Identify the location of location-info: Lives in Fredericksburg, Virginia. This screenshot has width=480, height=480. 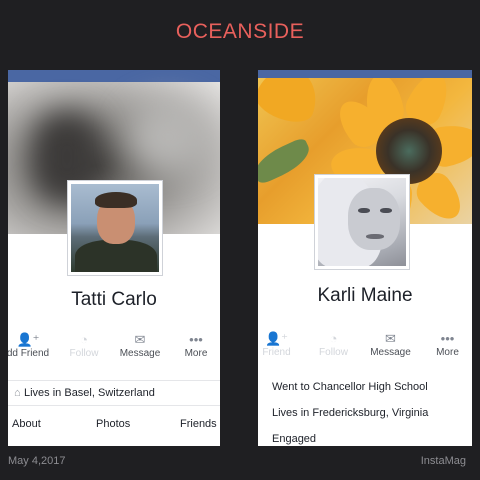
(350, 413).